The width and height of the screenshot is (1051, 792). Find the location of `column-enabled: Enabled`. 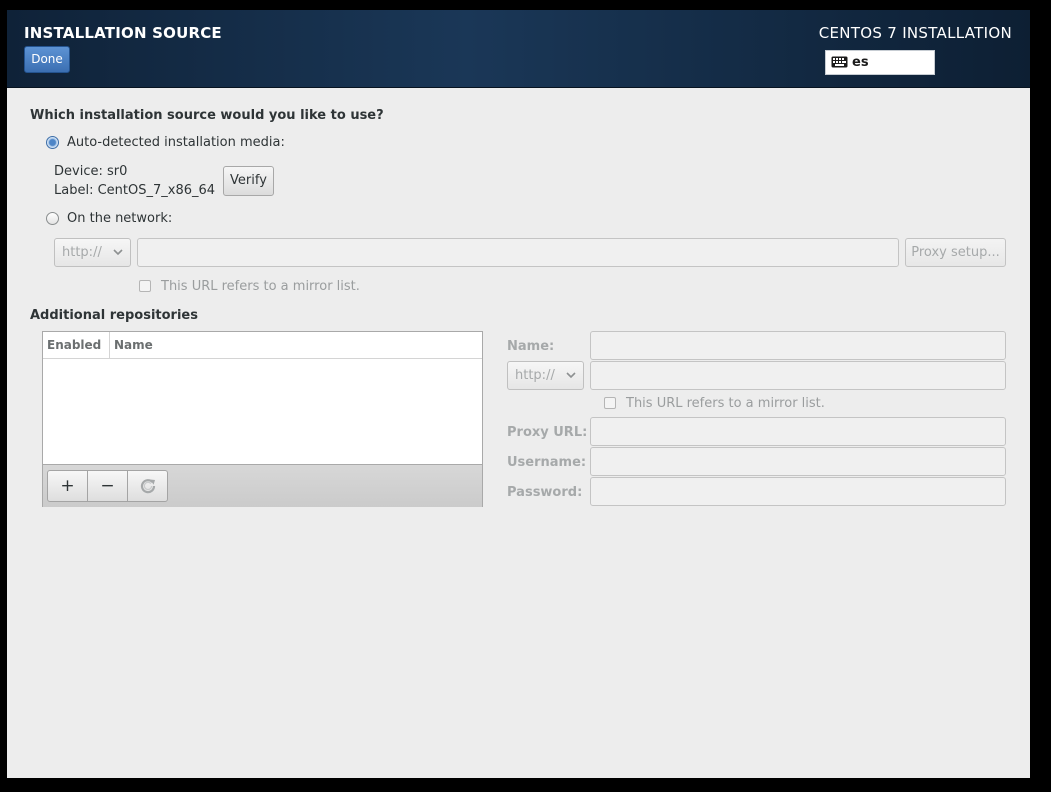

column-enabled: Enabled is located at coordinates (74, 345).